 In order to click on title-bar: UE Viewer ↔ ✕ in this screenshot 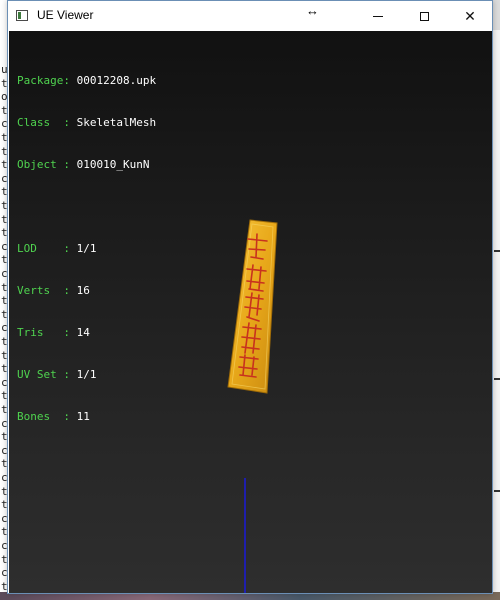, I will do `click(250, 16)`.